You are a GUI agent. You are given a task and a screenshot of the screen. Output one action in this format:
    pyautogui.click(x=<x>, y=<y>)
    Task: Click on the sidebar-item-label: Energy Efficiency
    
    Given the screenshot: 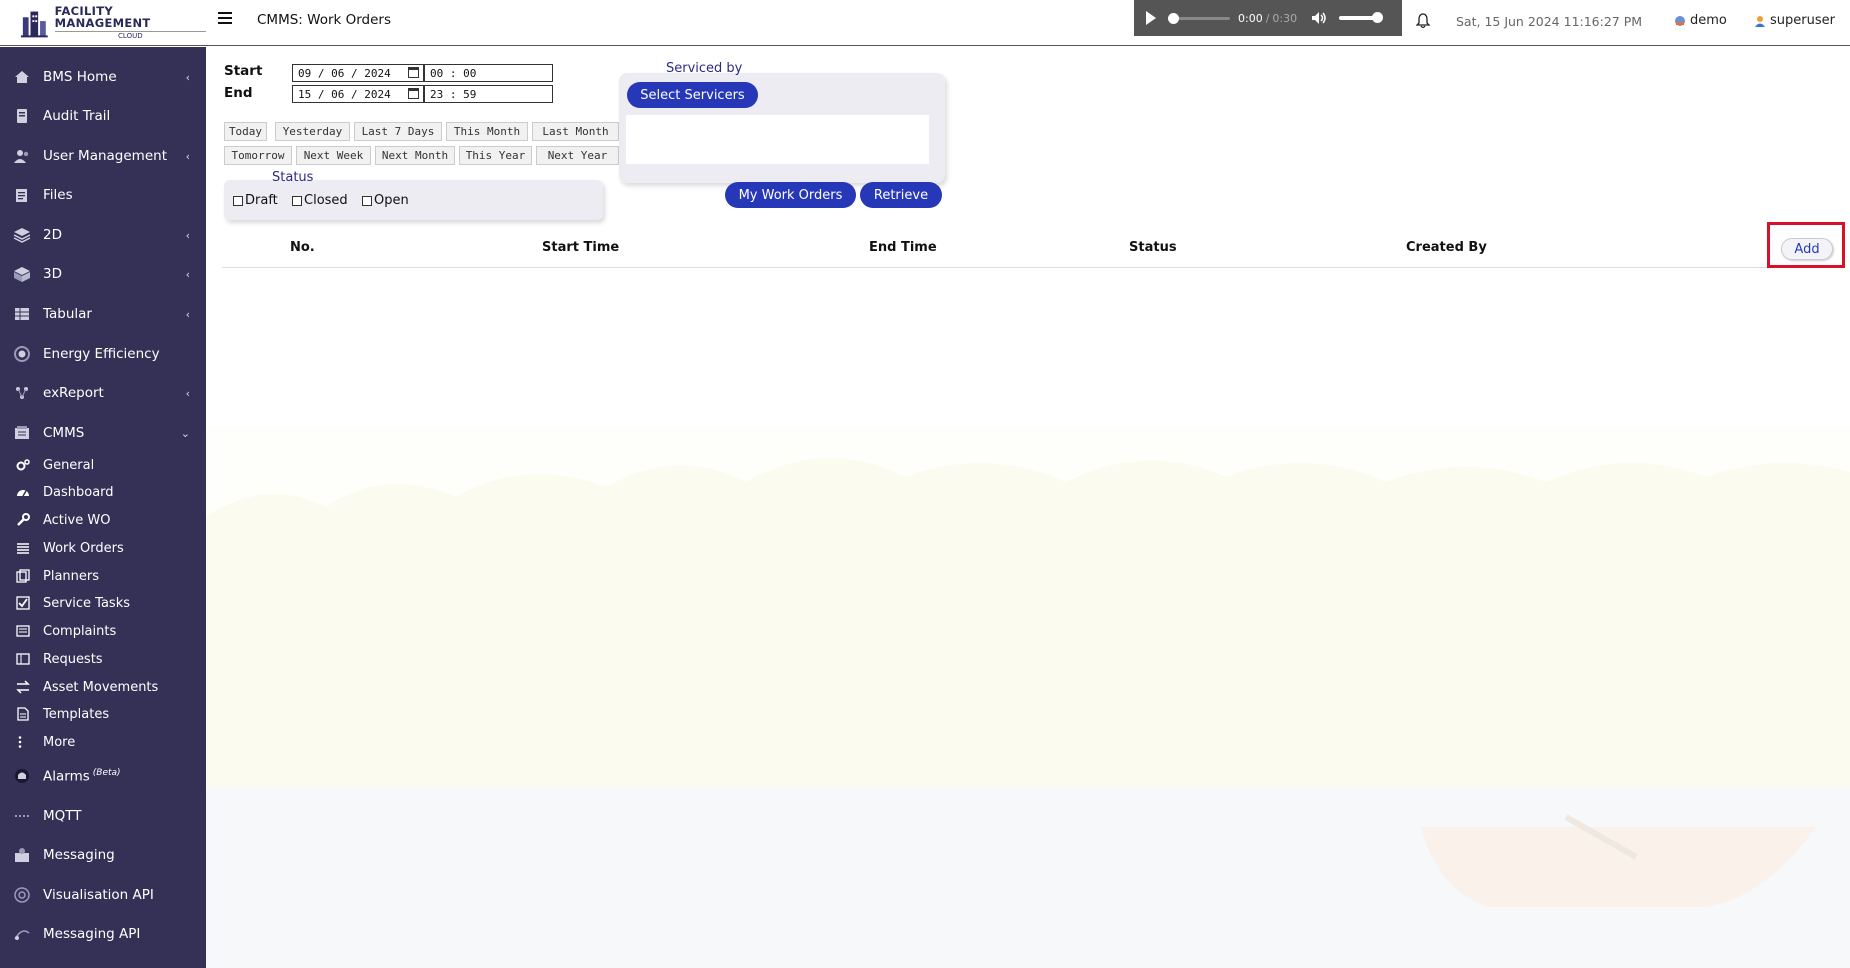 What is the action you would take?
    pyautogui.click(x=101, y=354)
    